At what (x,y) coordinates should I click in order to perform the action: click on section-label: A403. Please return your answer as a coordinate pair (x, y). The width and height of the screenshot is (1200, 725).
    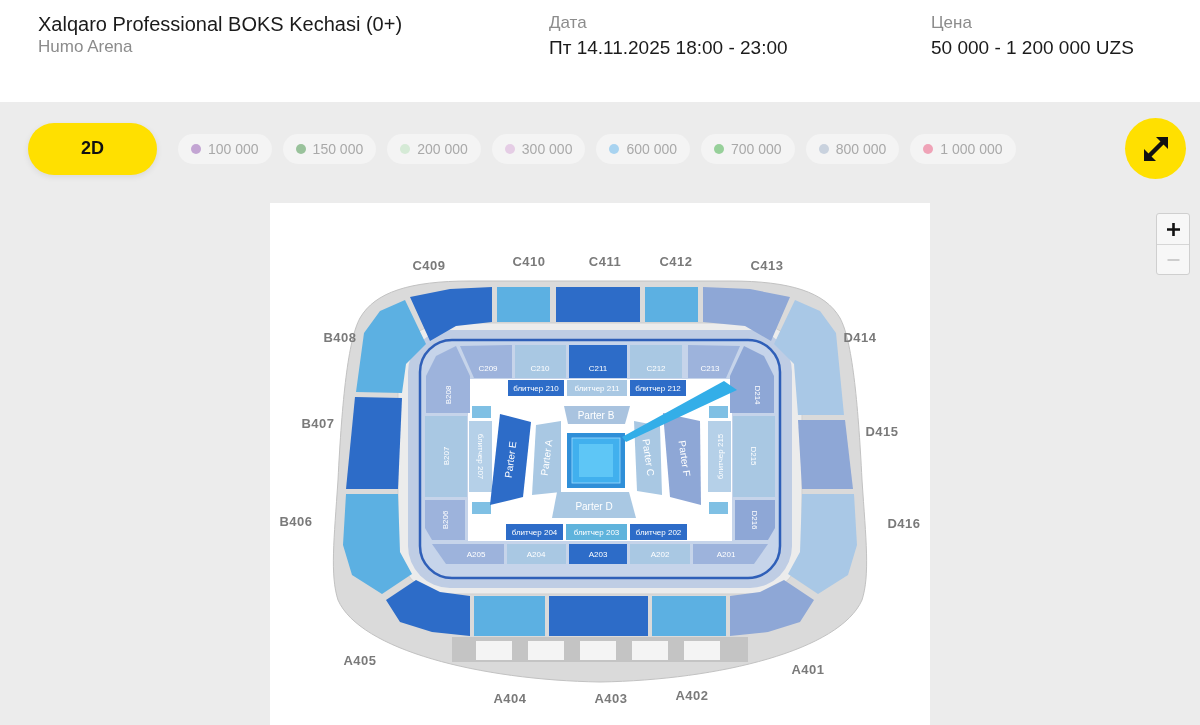
    Looking at the image, I should click on (611, 698).